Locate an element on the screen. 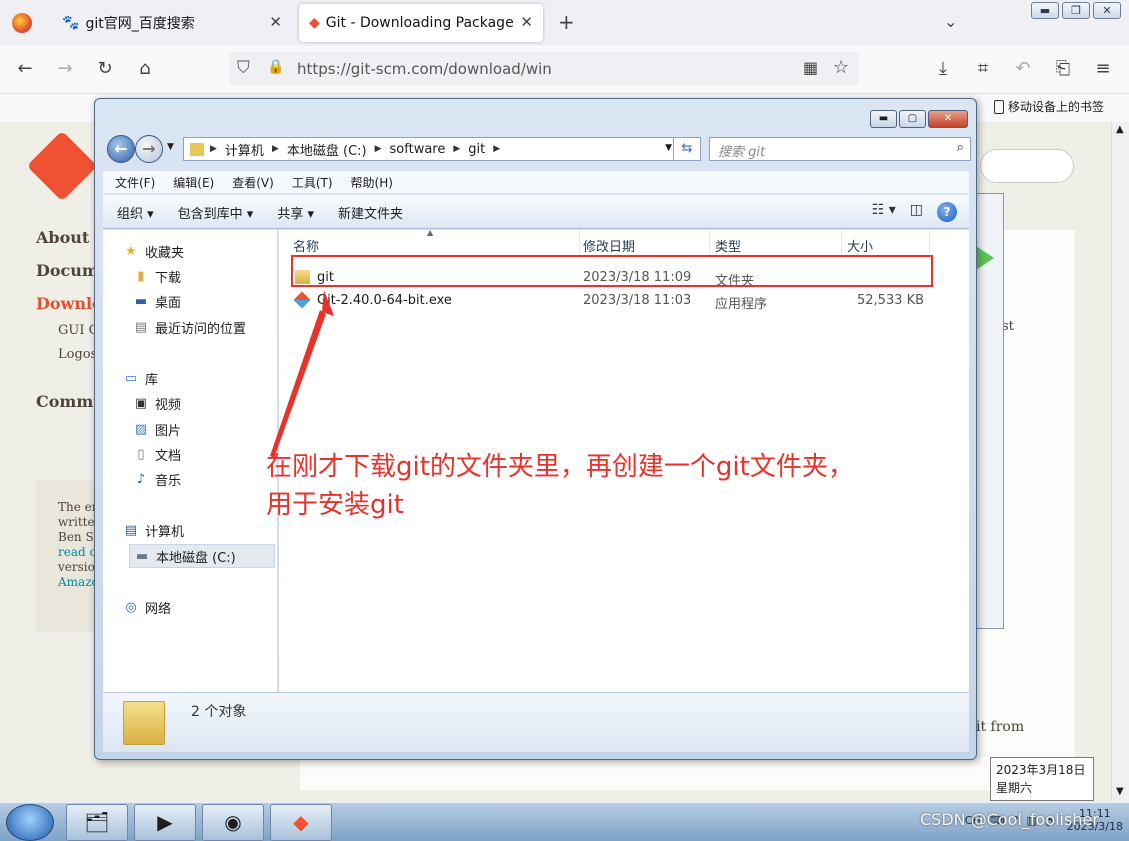 The height and width of the screenshot is (841, 1129). recent-pages-chevron-icon: ▼ is located at coordinates (170, 147).